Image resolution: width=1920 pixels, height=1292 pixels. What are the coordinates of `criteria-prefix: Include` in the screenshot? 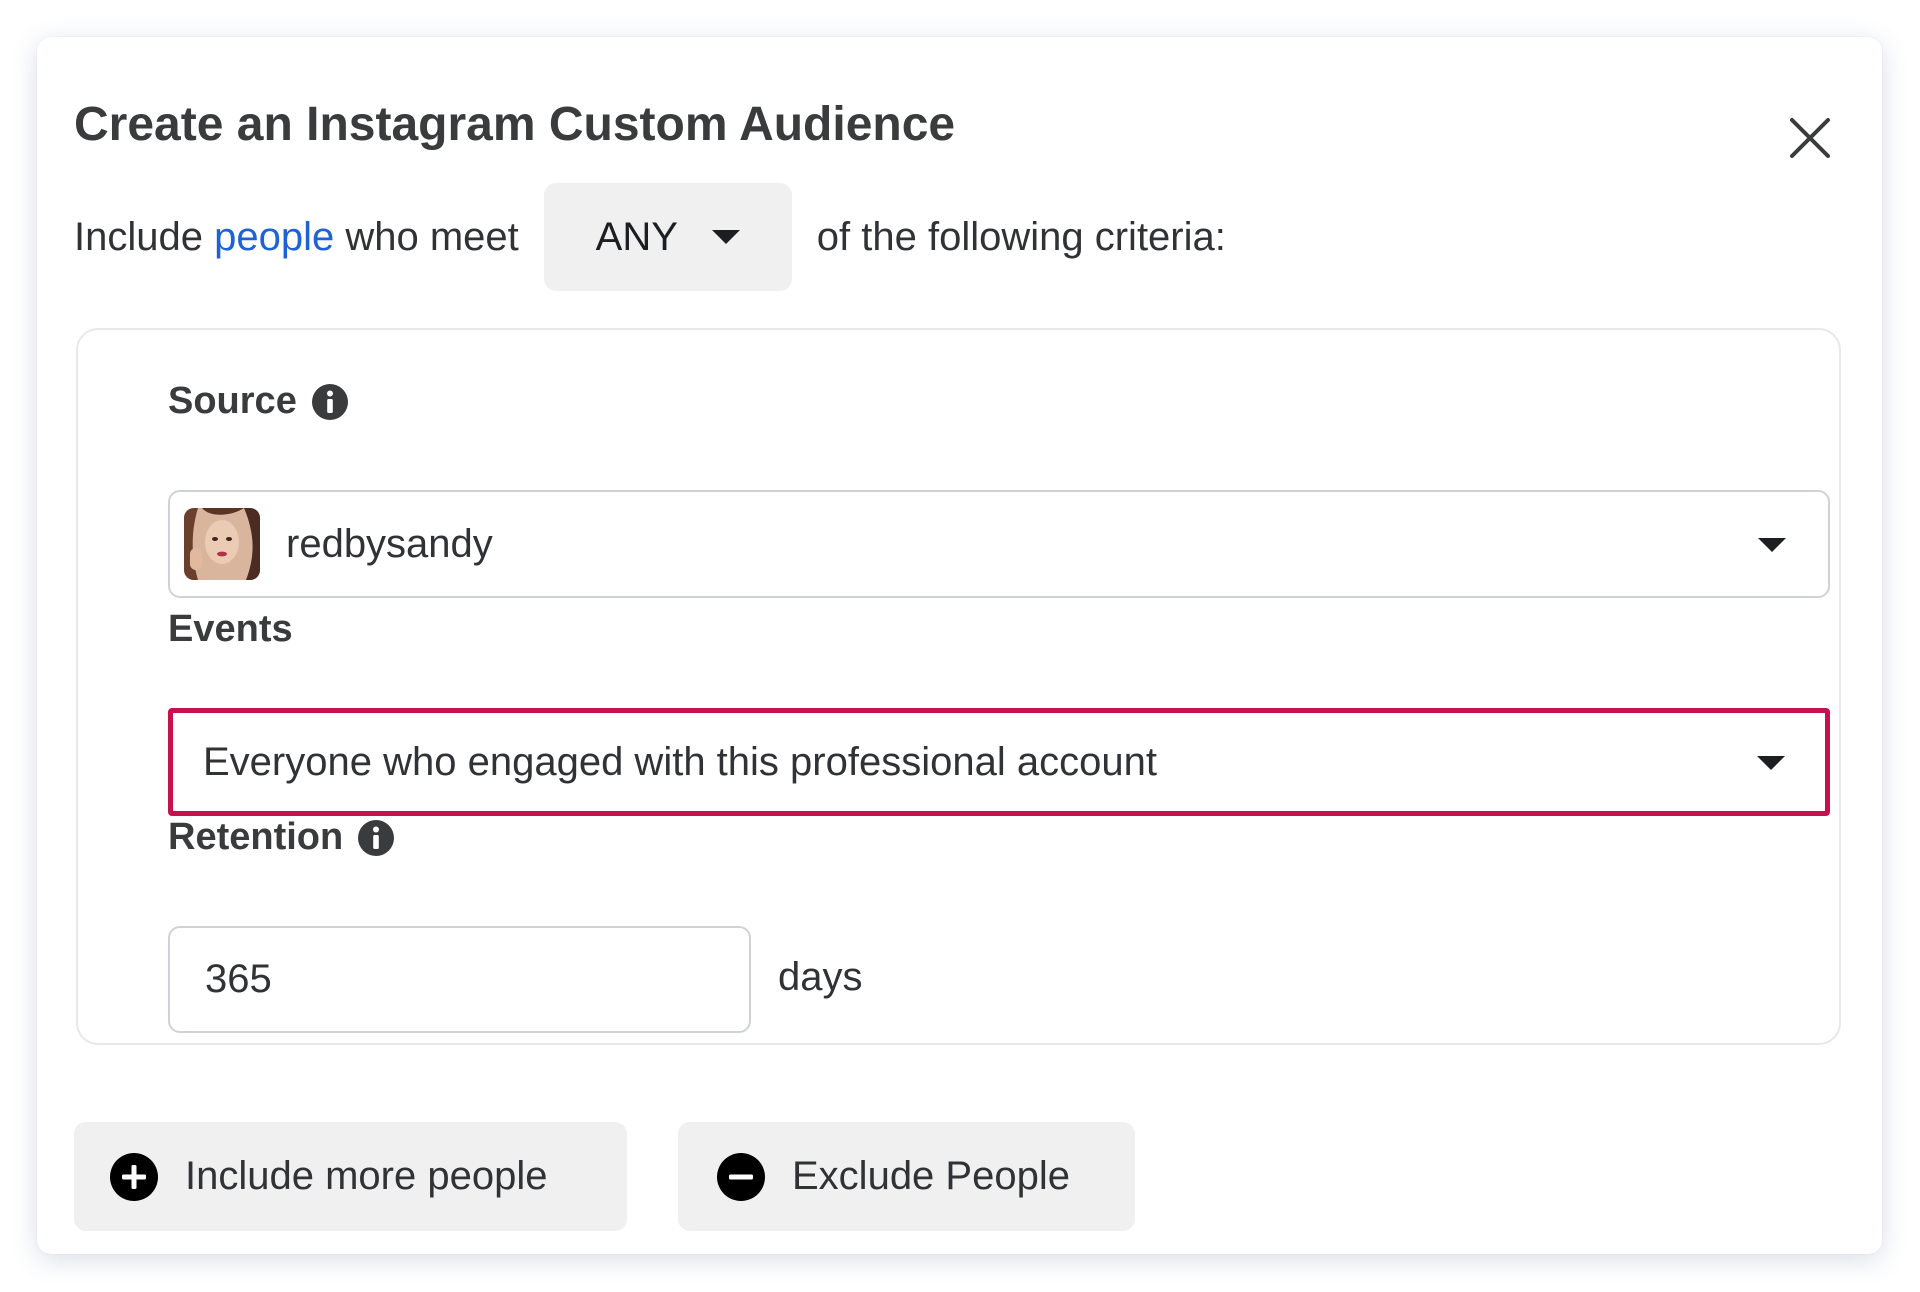 It's located at (138, 236).